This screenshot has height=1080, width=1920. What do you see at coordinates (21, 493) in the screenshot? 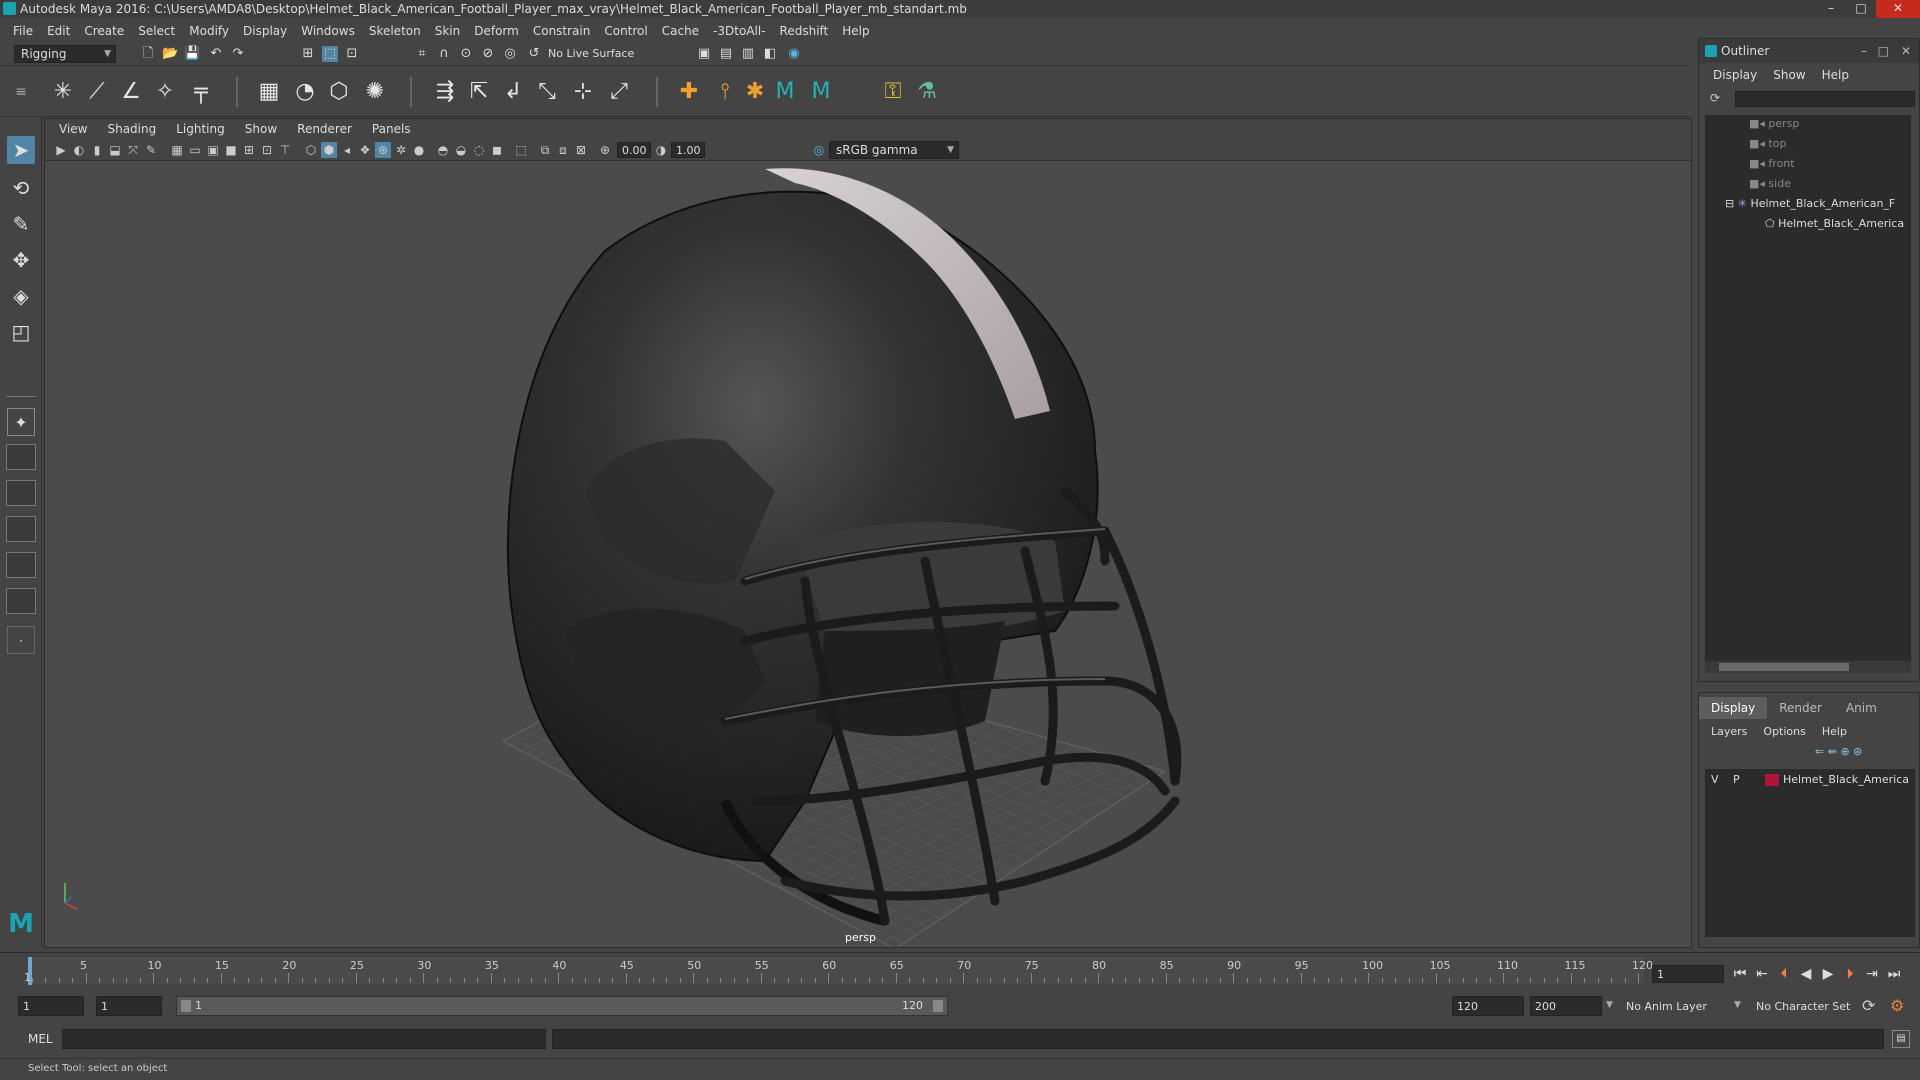
I see `side-by-side-layout-icon` at bounding box center [21, 493].